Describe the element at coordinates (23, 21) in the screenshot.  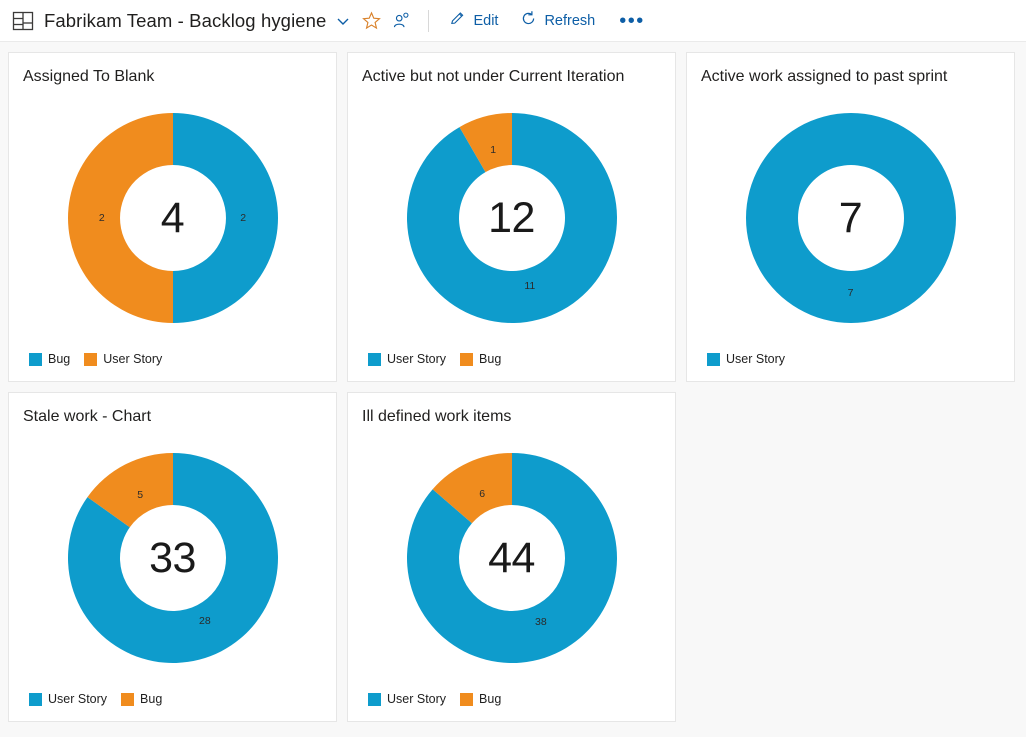
I see `dashboard-grid-icon` at that location.